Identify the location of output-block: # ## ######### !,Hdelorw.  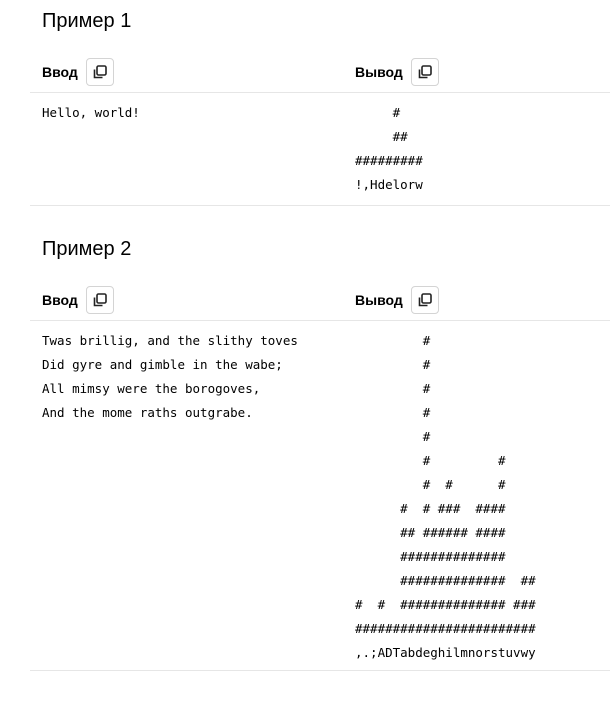
(389, 149).